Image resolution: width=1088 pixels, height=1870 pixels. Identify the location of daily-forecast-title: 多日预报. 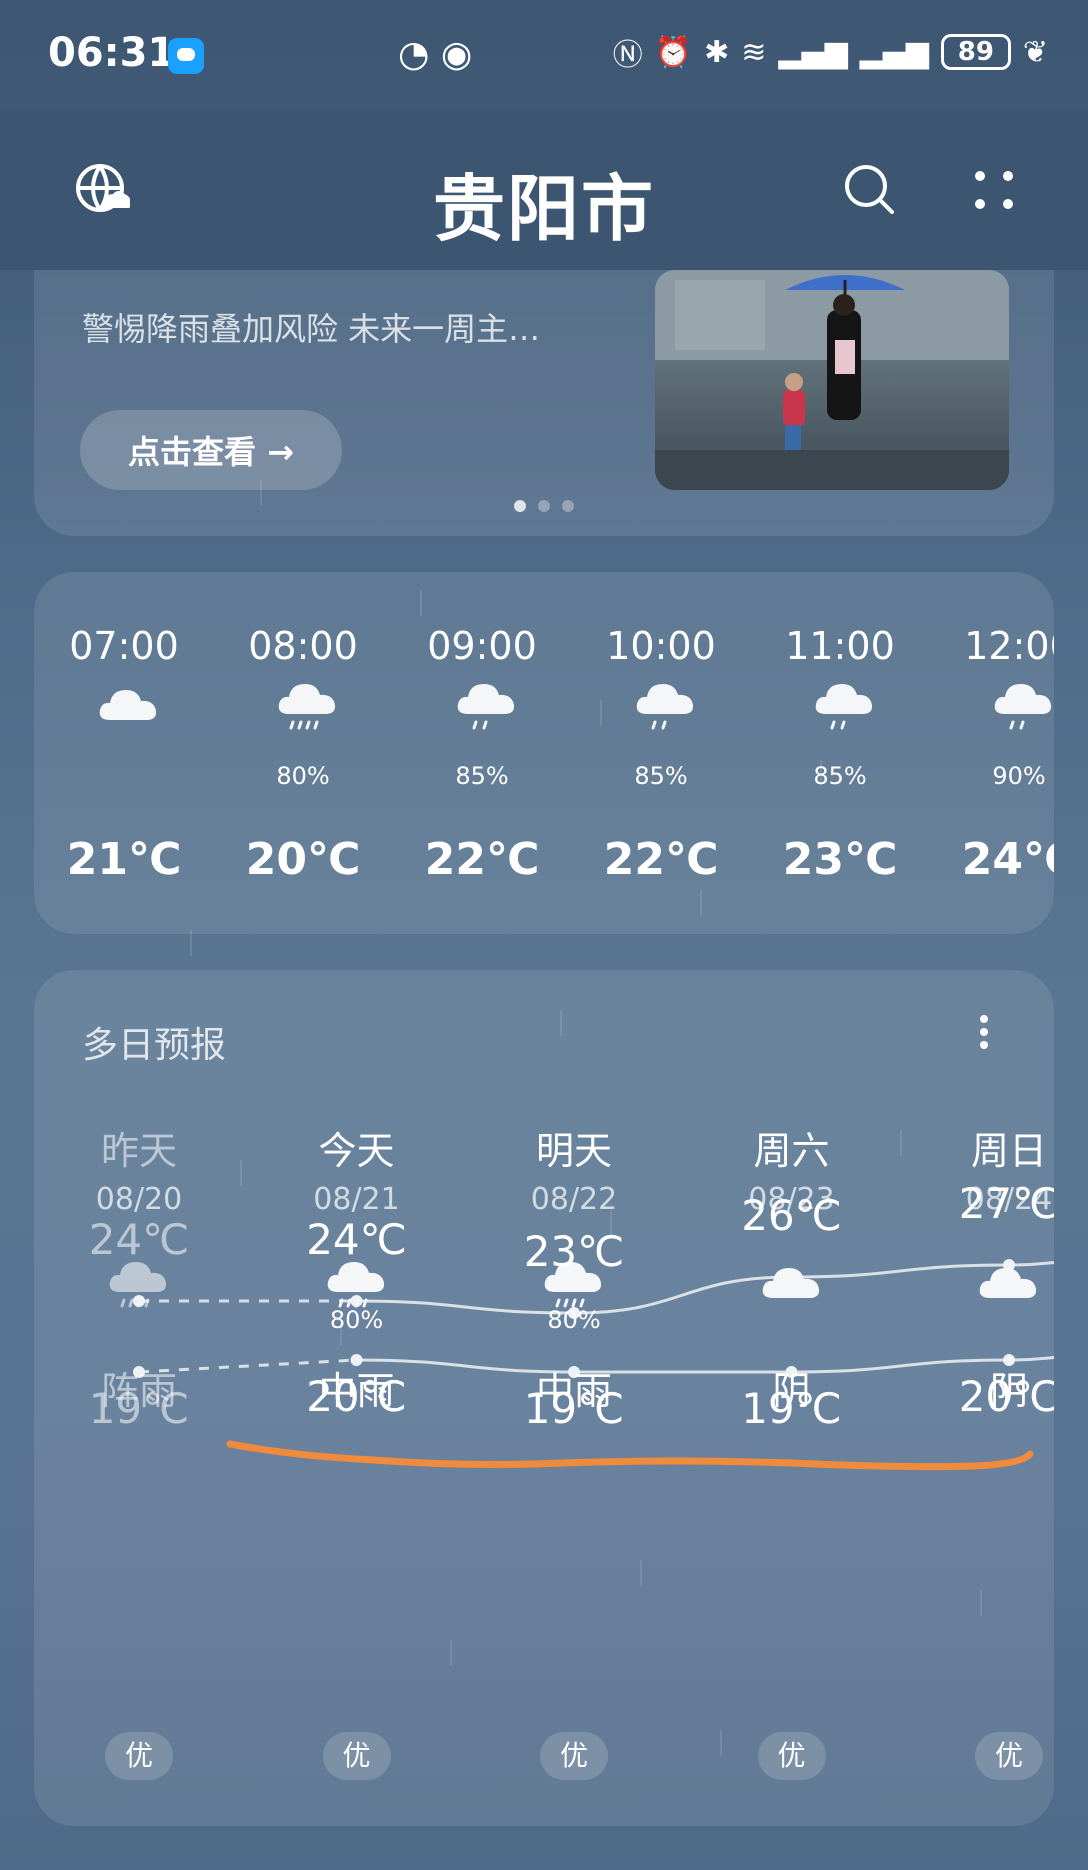
(154, 1045).